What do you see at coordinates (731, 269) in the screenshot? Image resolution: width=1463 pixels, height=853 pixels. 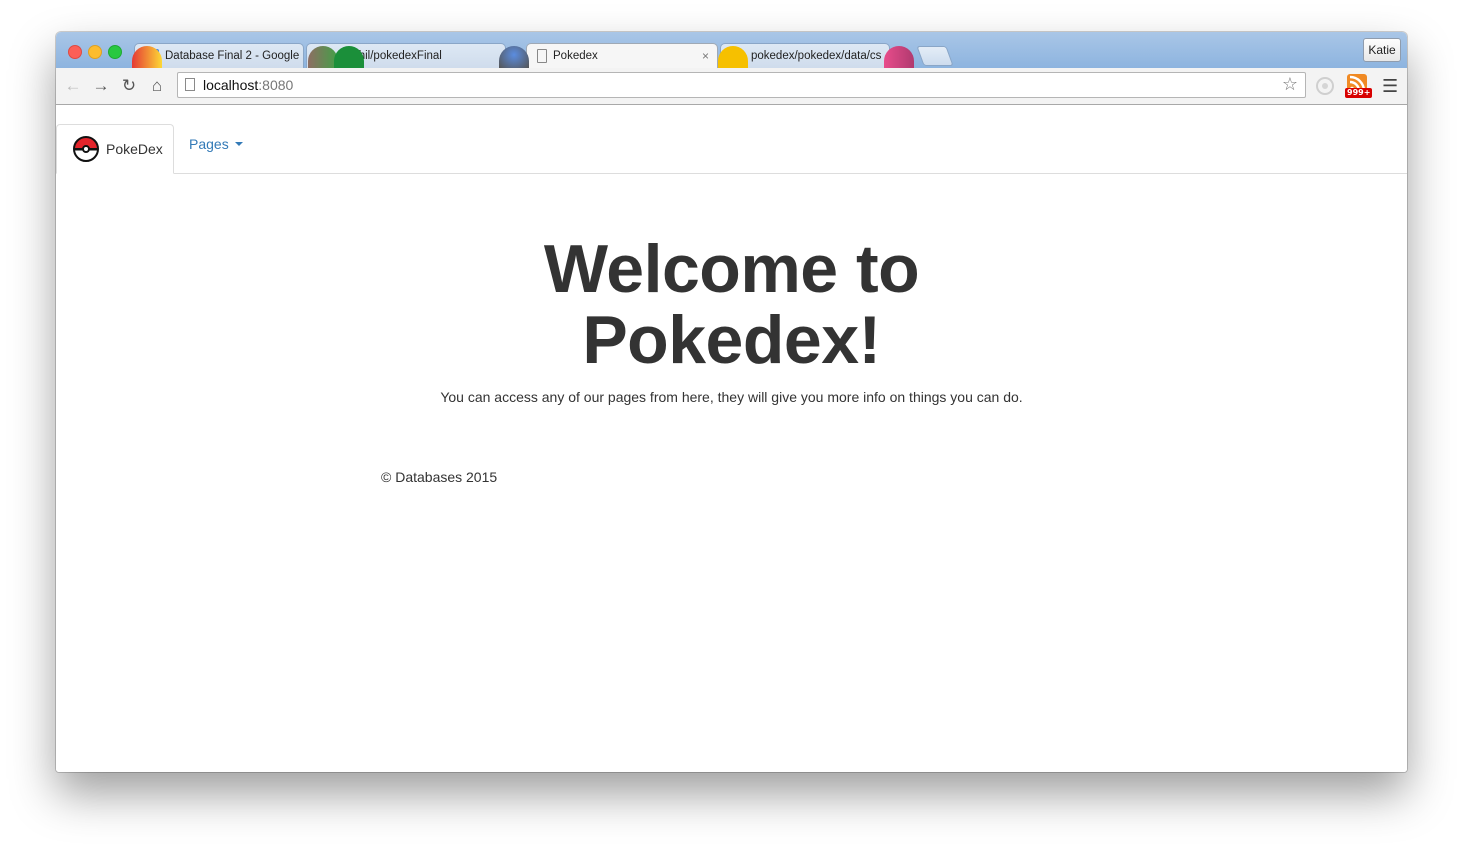 I see `heading-line-1: Welcome to` at bounding box center [731, 269].